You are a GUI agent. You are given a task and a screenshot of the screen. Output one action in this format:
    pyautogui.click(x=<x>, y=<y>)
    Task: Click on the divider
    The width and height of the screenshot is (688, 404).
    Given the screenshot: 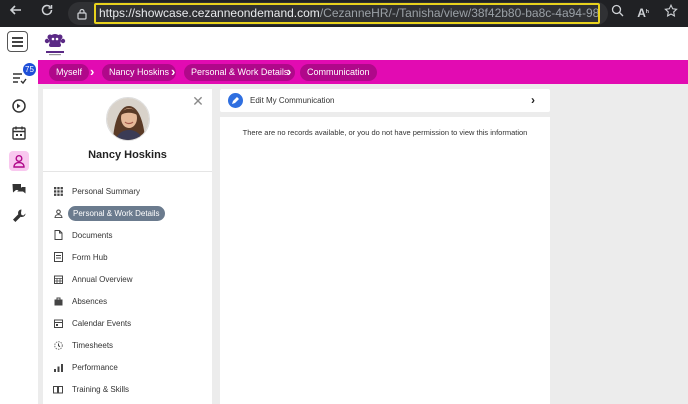 What is the action you would take?
    pyautogui.click(x=127, y=171)
    